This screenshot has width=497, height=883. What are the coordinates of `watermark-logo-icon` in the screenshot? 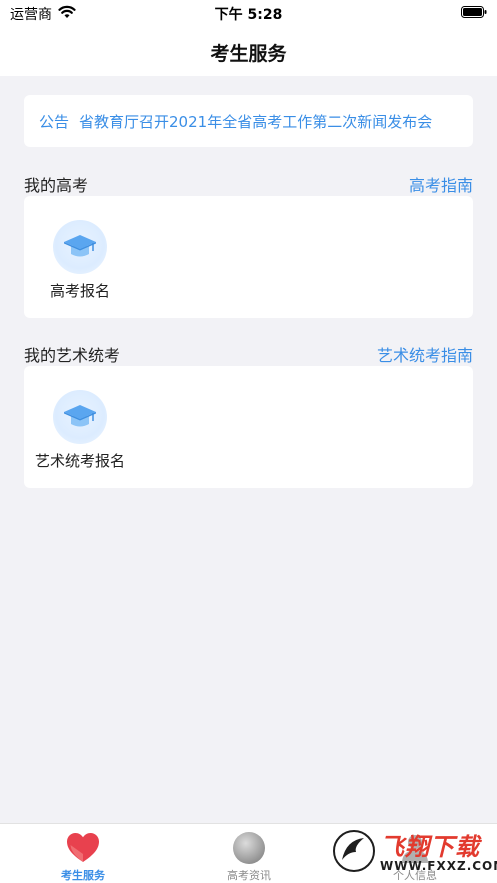 It's located at (354, 851).